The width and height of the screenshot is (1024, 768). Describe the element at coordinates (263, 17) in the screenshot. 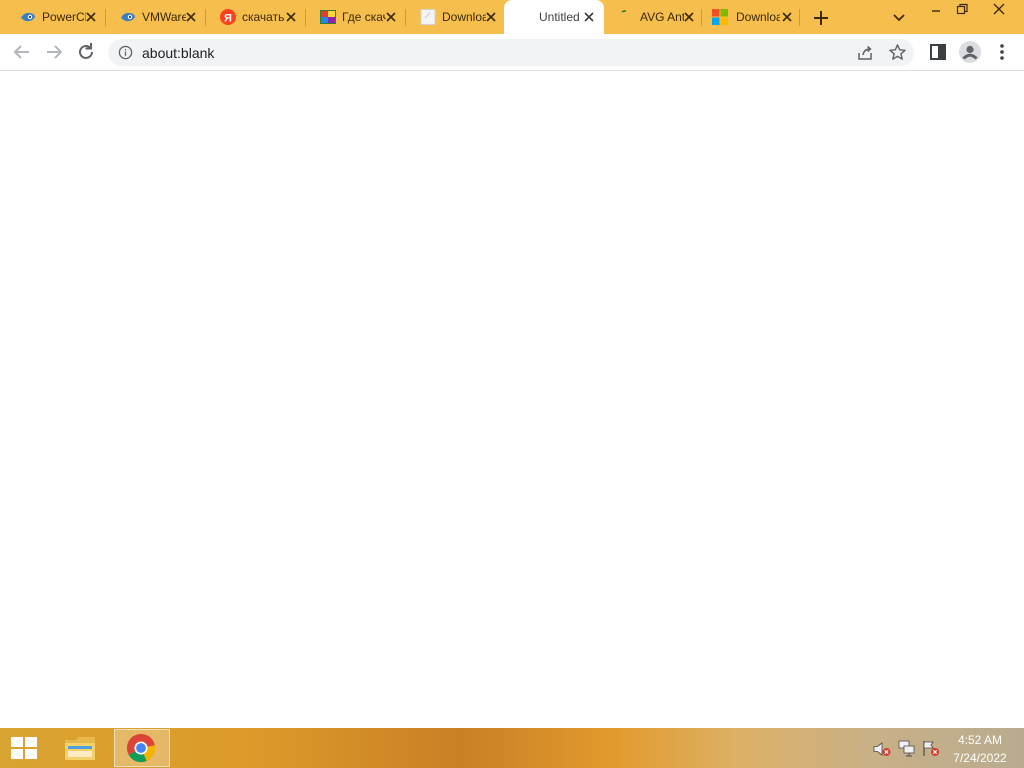

I see `tab-title: скачать` at that location.